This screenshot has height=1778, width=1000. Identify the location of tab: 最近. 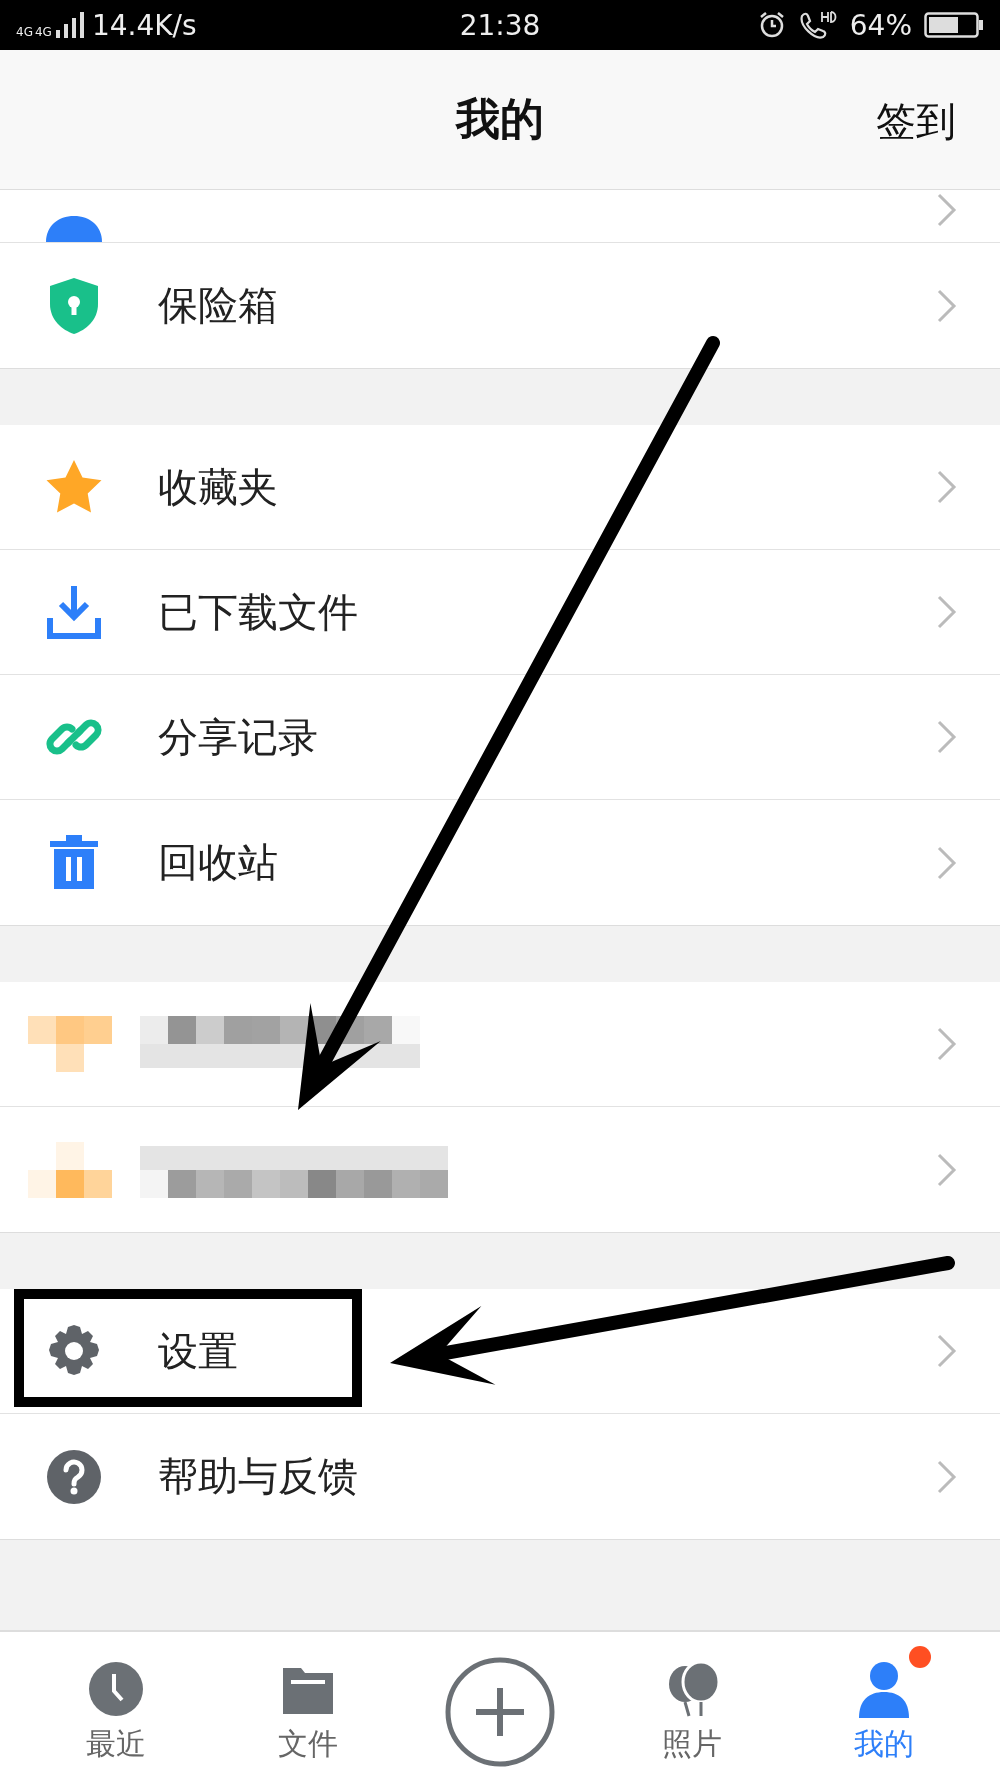
(116, 1705).